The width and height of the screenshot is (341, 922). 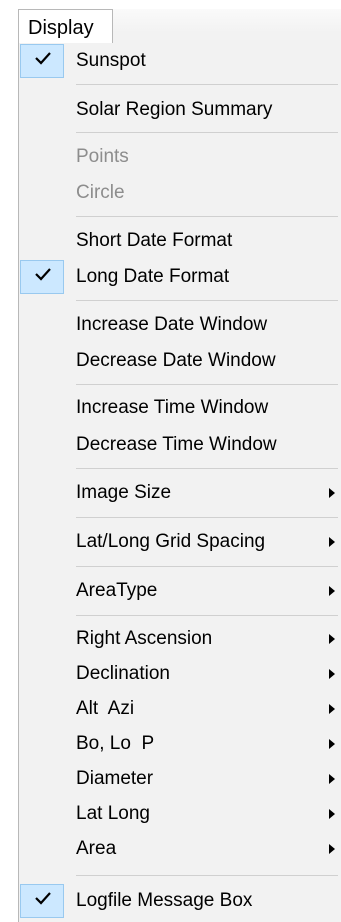 What do you see at coordinates (172, 407) in the screenshot?
I see `menu-item-label: Increase Time Window` at bounding box center [172, 407].